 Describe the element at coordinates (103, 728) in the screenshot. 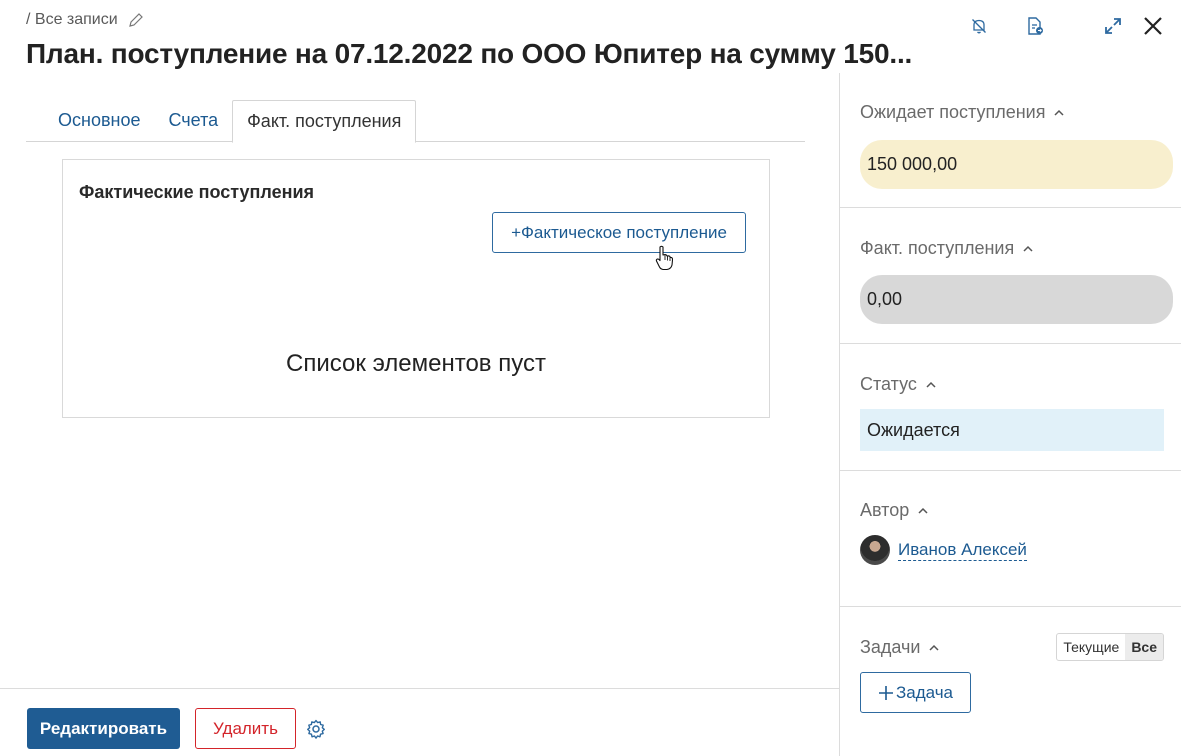

I see `edit-button: Редактировать` at that location.